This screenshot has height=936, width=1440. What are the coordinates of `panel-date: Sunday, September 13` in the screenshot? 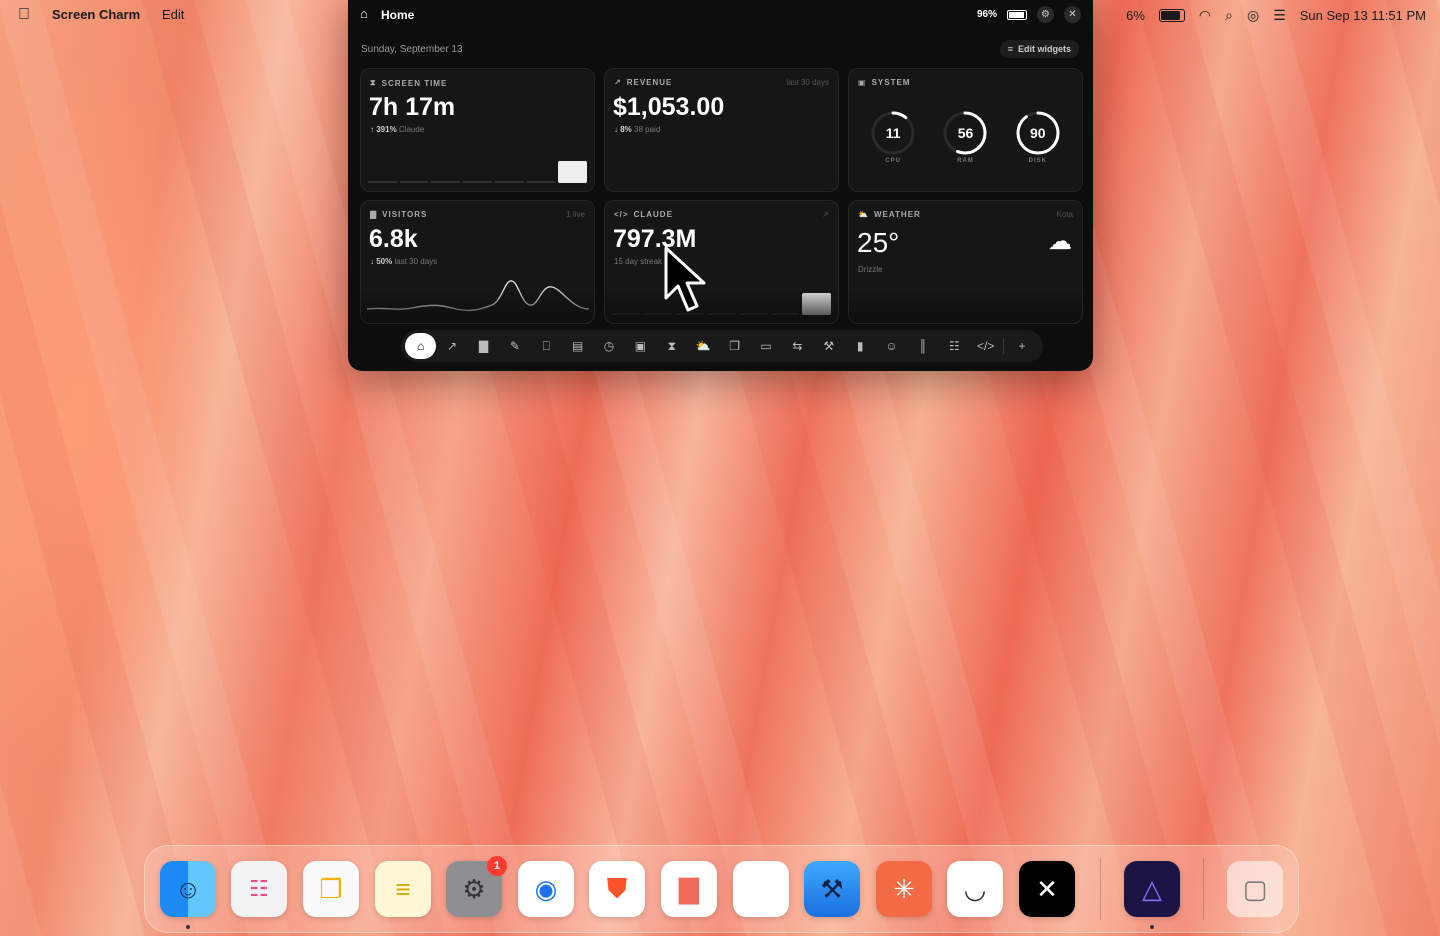 It's located at (412, 49).